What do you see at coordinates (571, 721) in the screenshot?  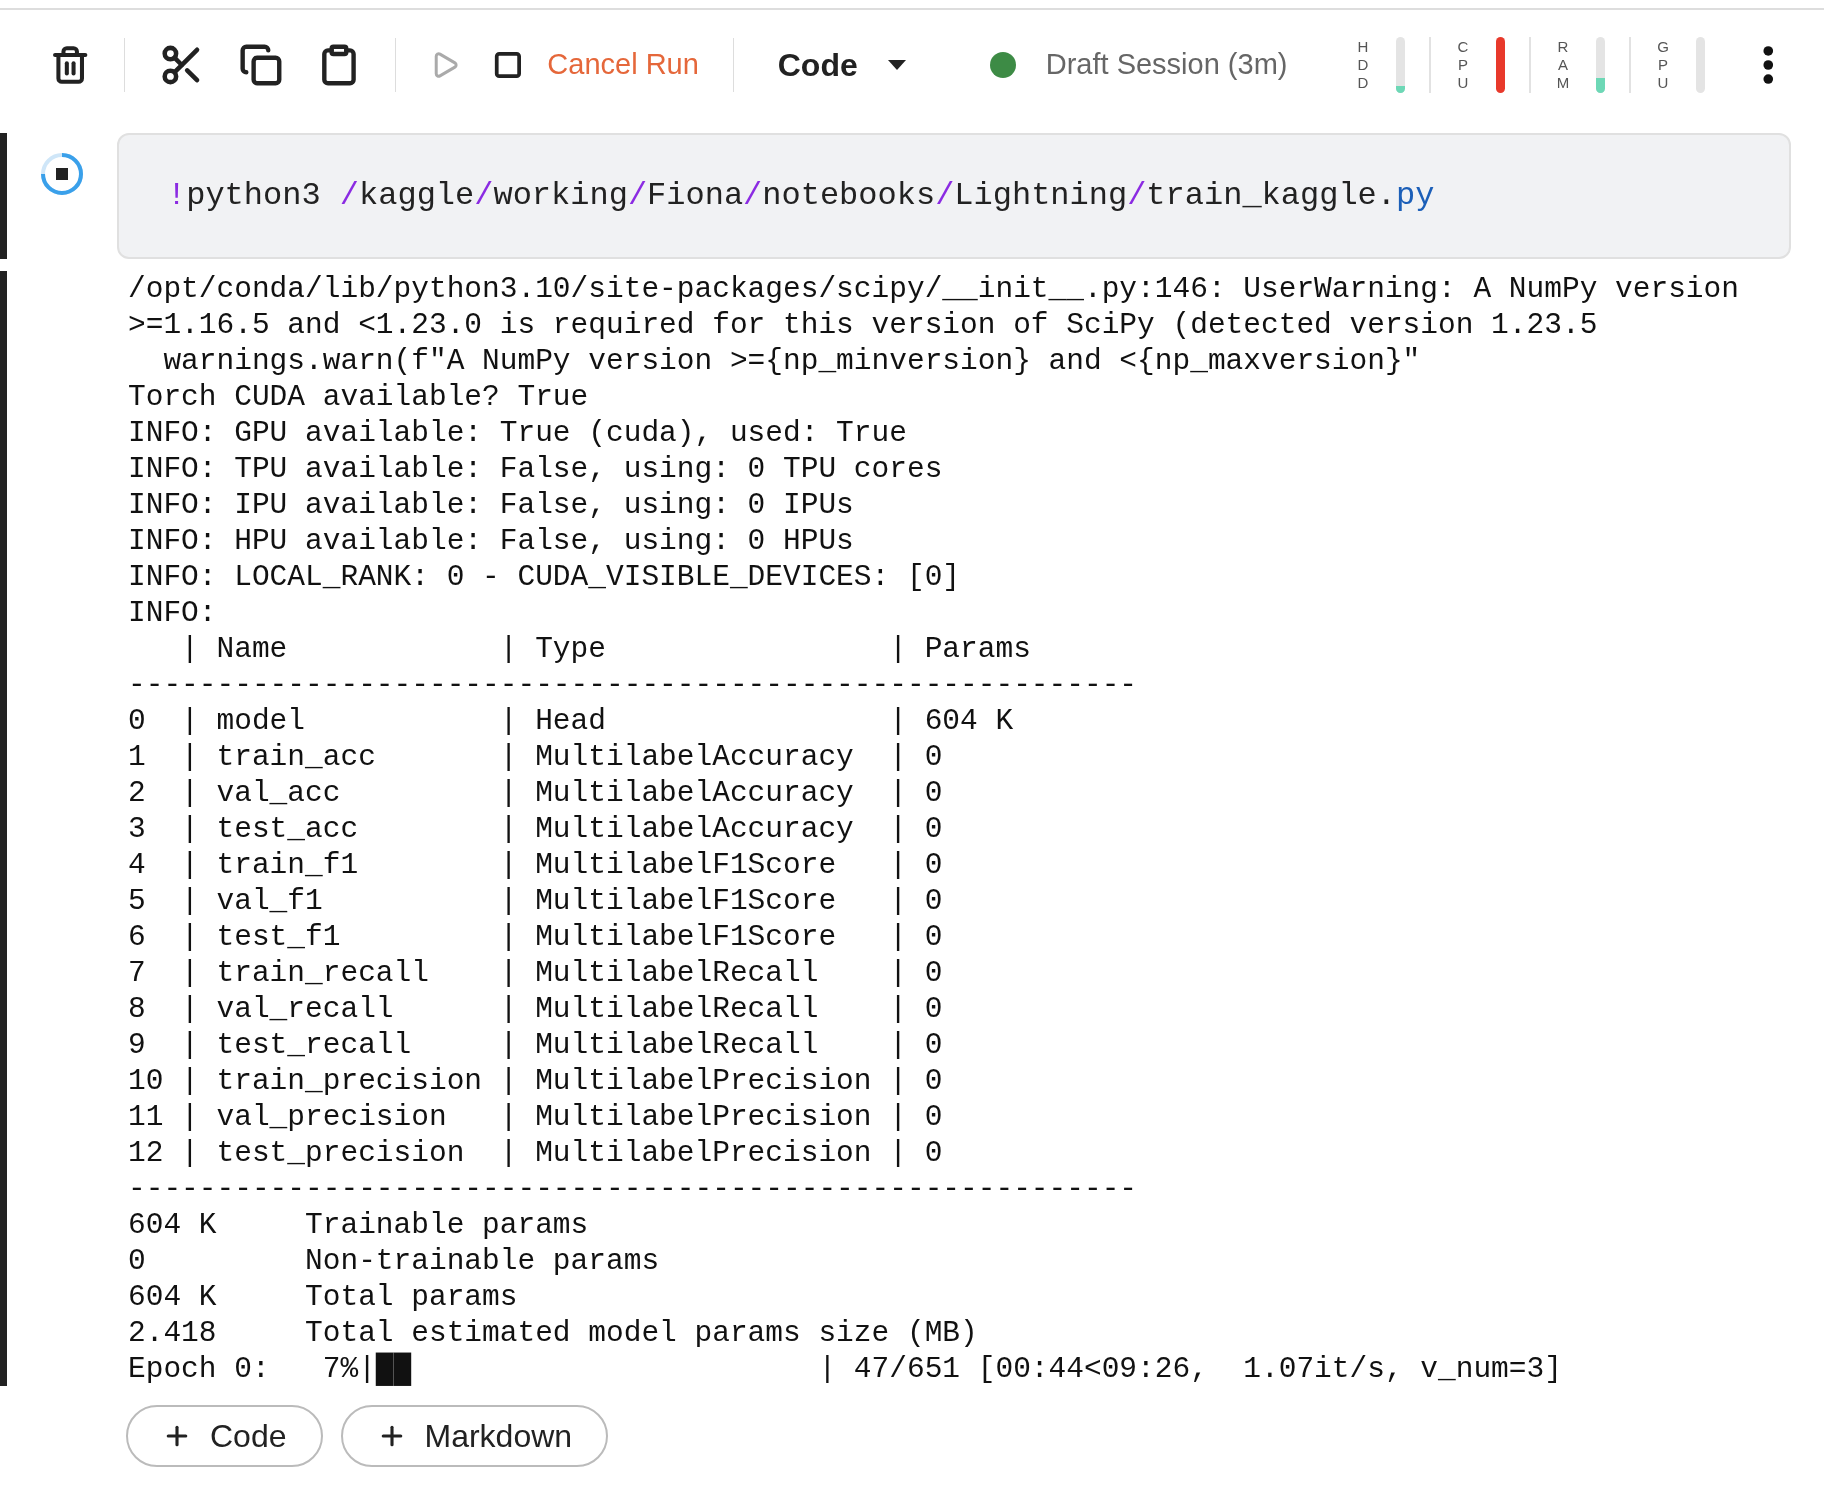 I see `output-line: 0 | model | Head | 604 K` at bounding box center [571, 721].